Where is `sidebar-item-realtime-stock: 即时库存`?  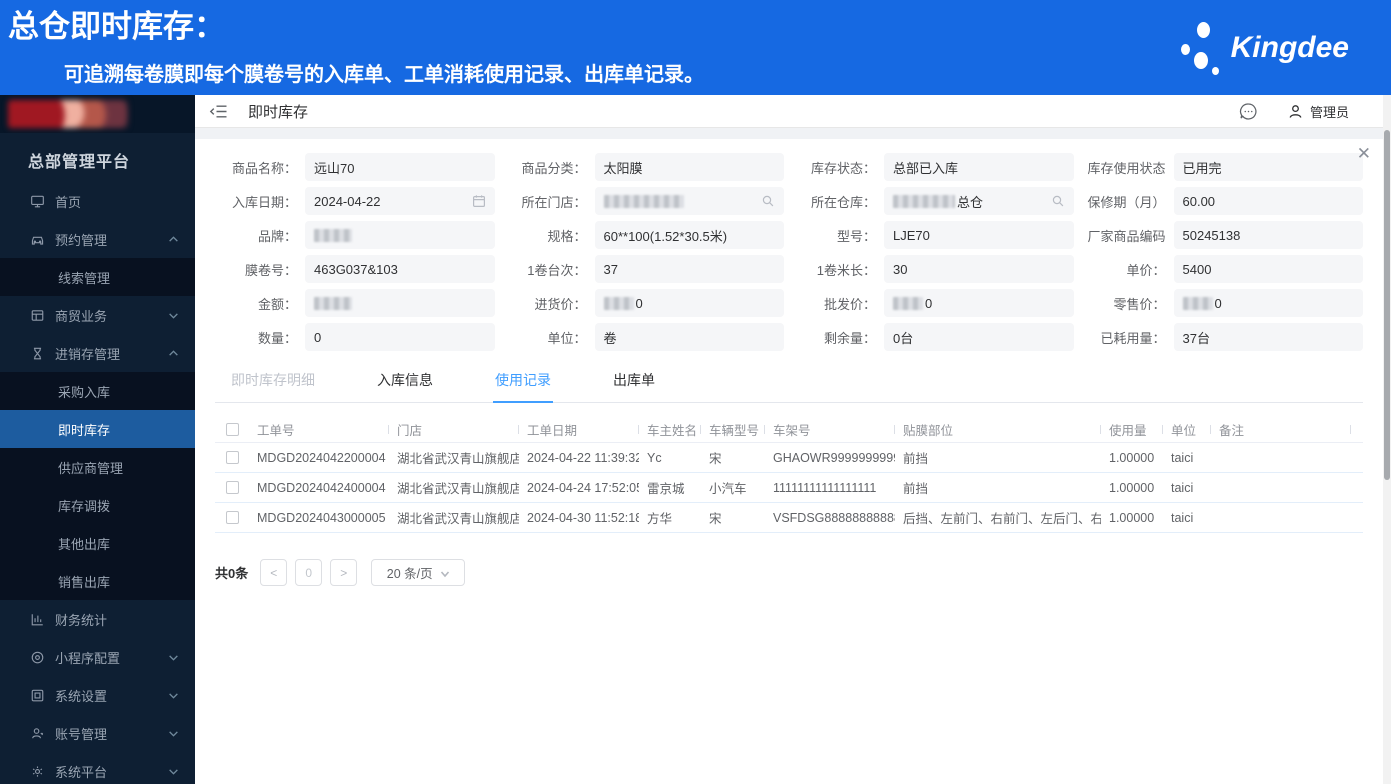
sidebar-item-realtime-stock: 即时库存 is located at coordinates (97, 429).